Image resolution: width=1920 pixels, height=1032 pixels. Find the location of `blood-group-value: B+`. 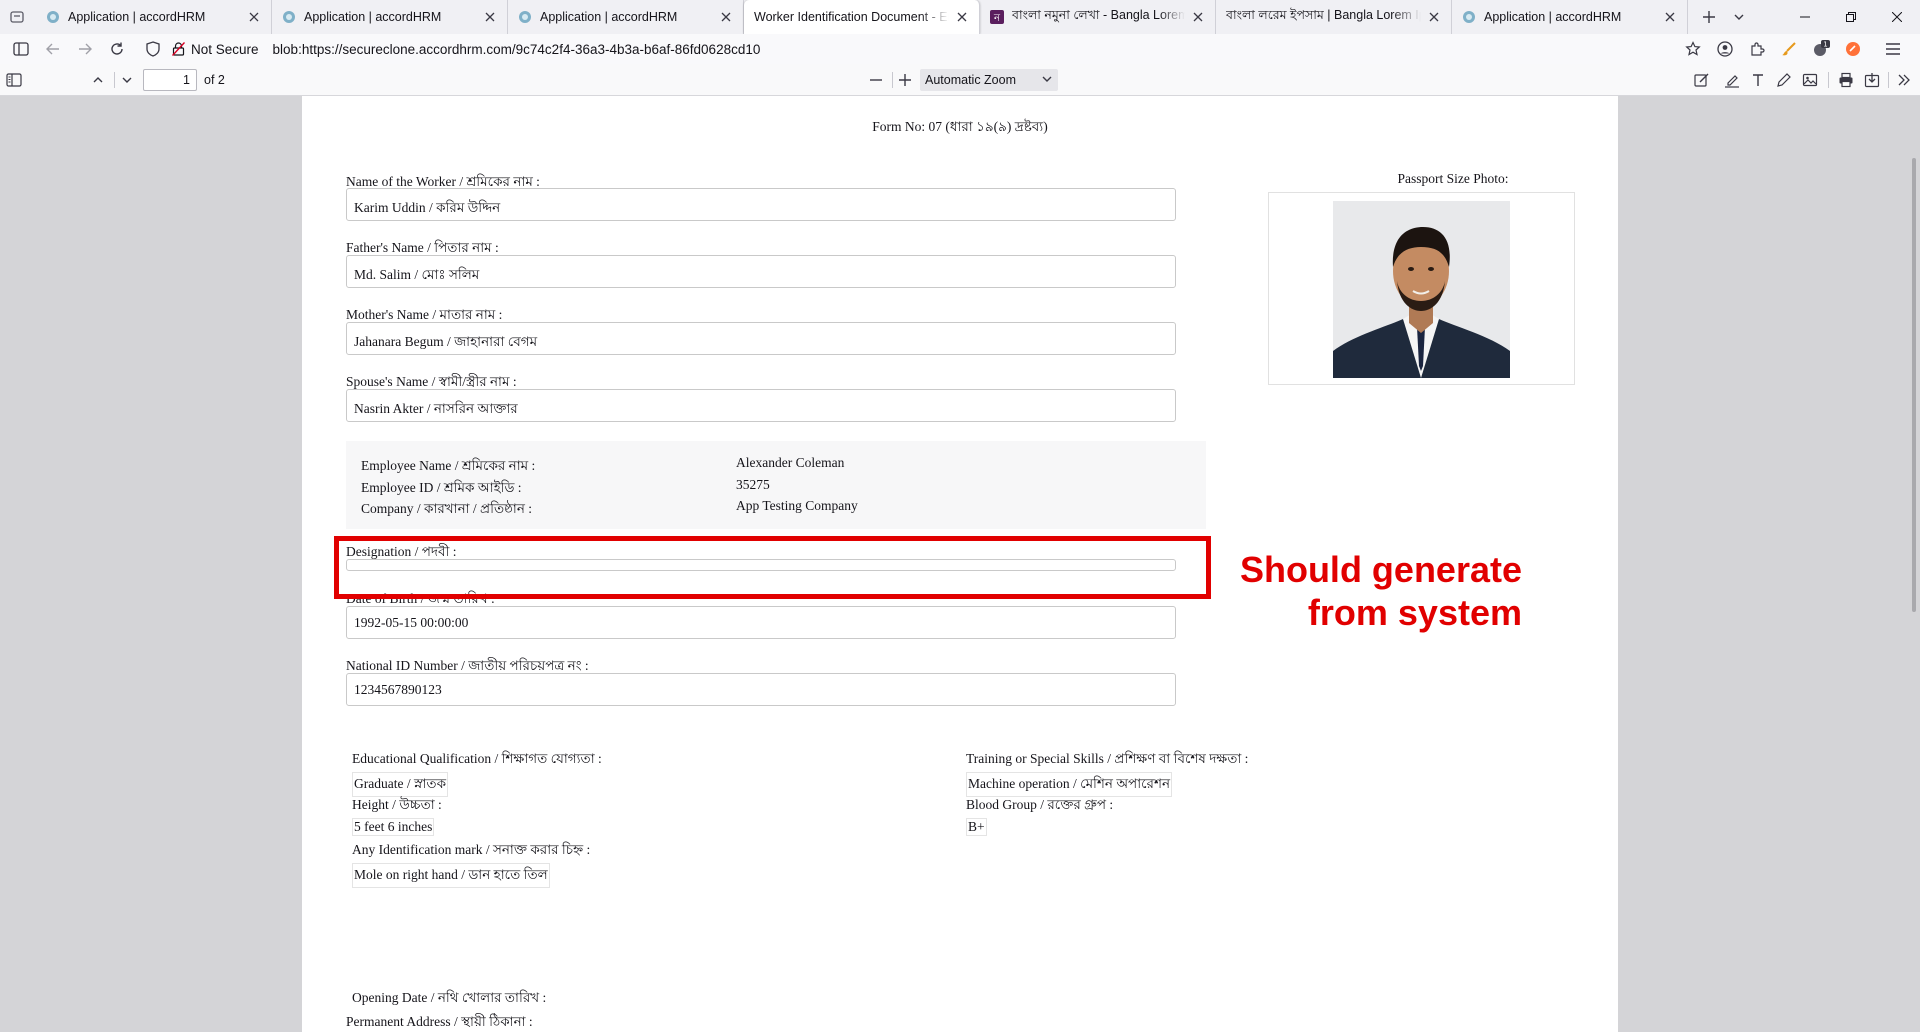

blood-group-value: B+ is located at coordinates (976, 827).